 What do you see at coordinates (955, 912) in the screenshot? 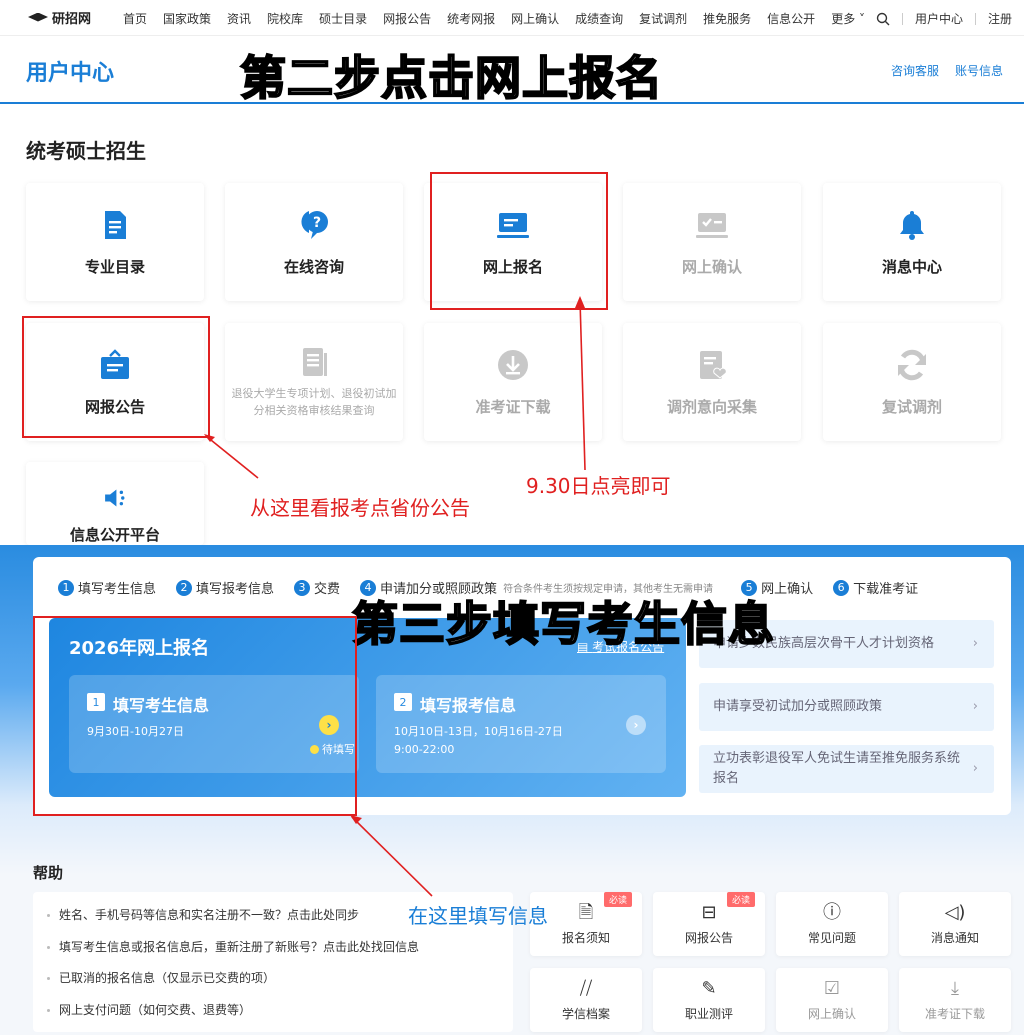
I see `speaker-icon: ◁)` at bounding box center [955, 912].